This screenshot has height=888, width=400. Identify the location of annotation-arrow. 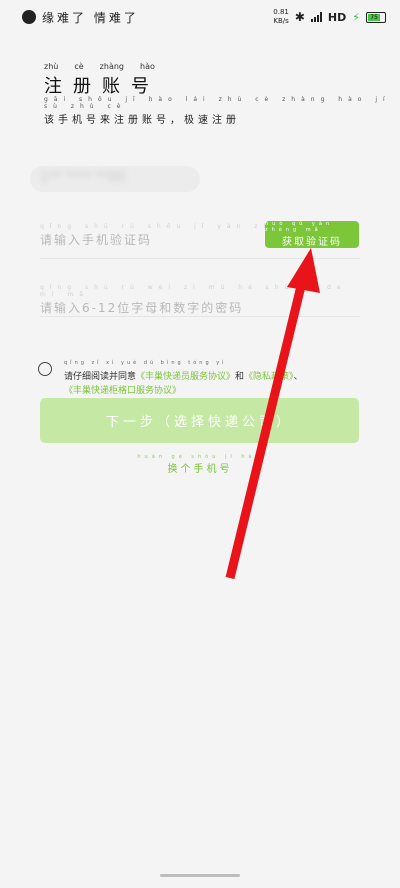
(272, 414).